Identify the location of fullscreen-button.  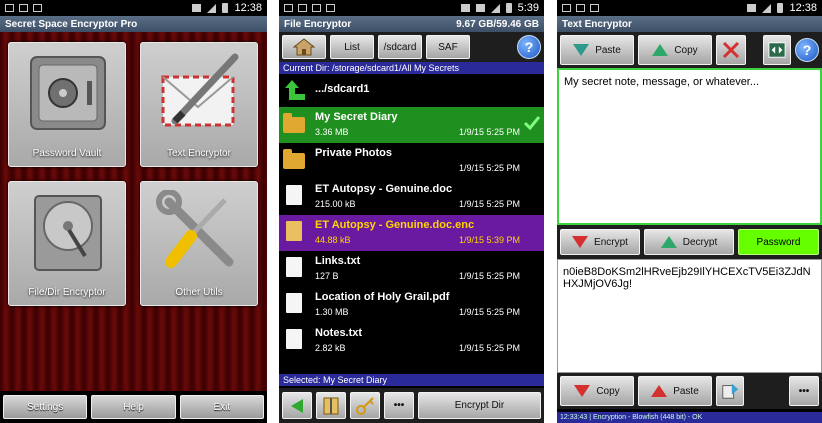
(777, 50).